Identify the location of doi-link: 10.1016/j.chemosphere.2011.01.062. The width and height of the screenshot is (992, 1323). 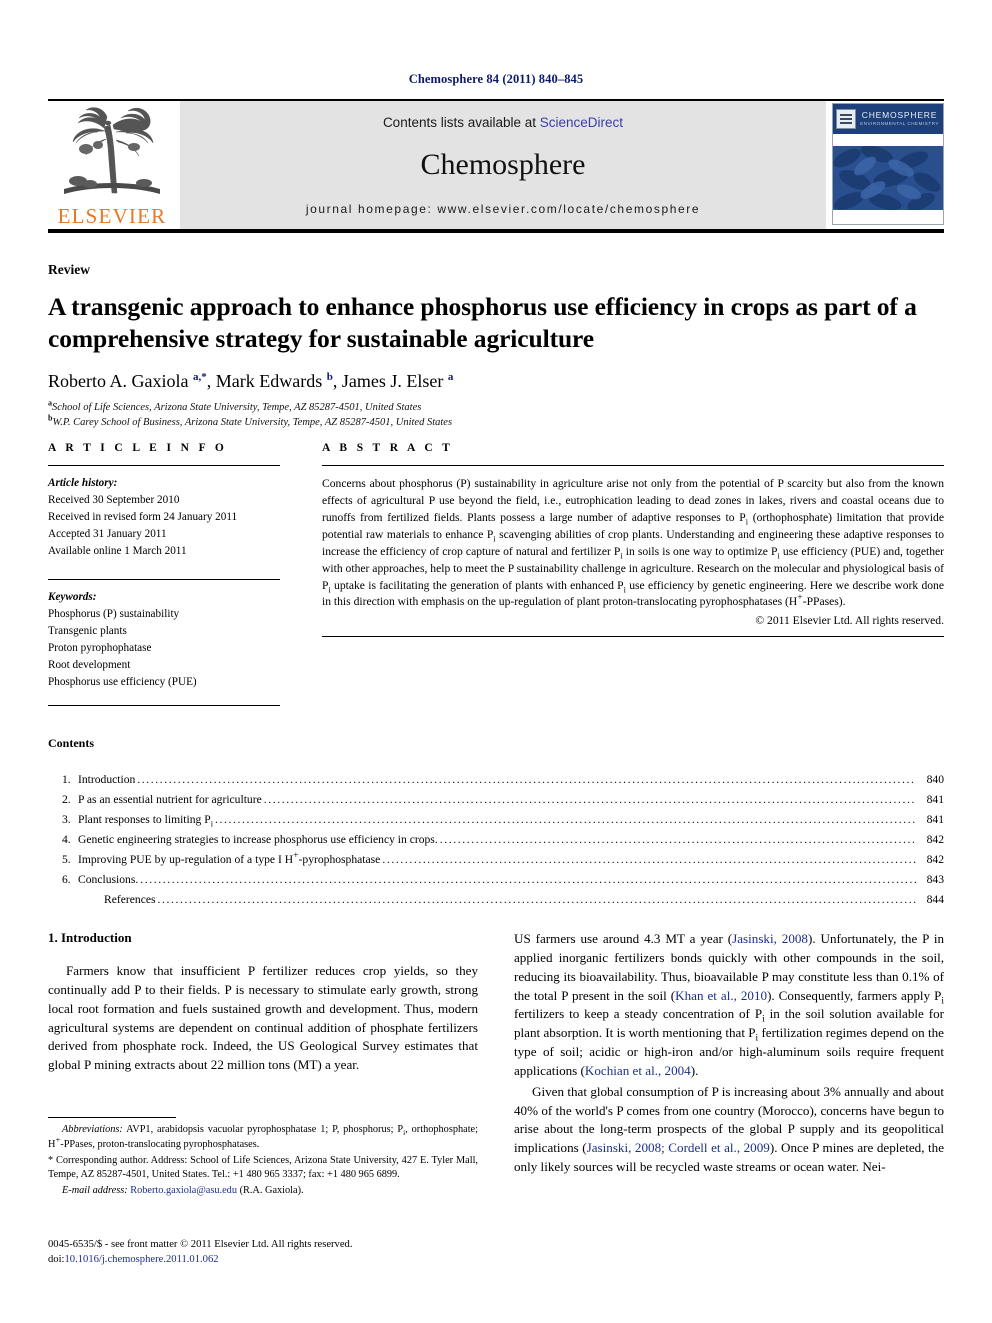
(141, 1259).